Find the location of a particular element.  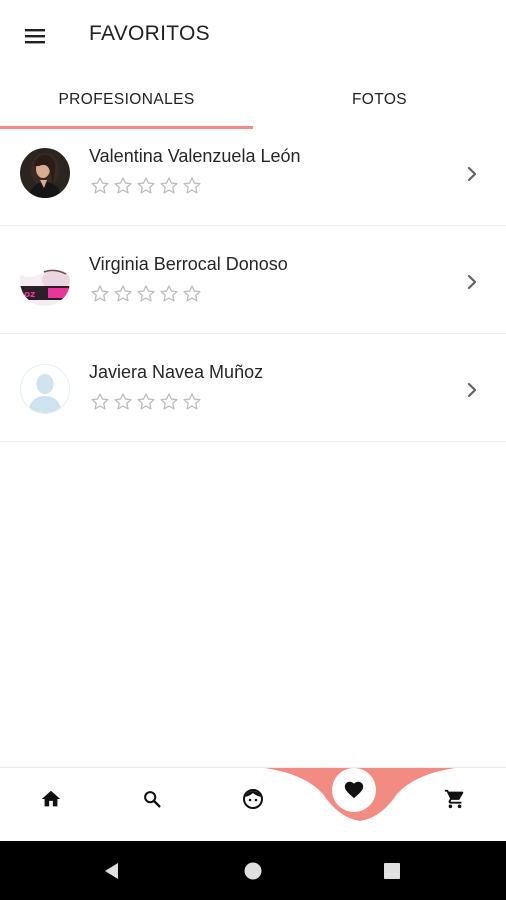

nav-search-button is located at coordinates (152, 799).